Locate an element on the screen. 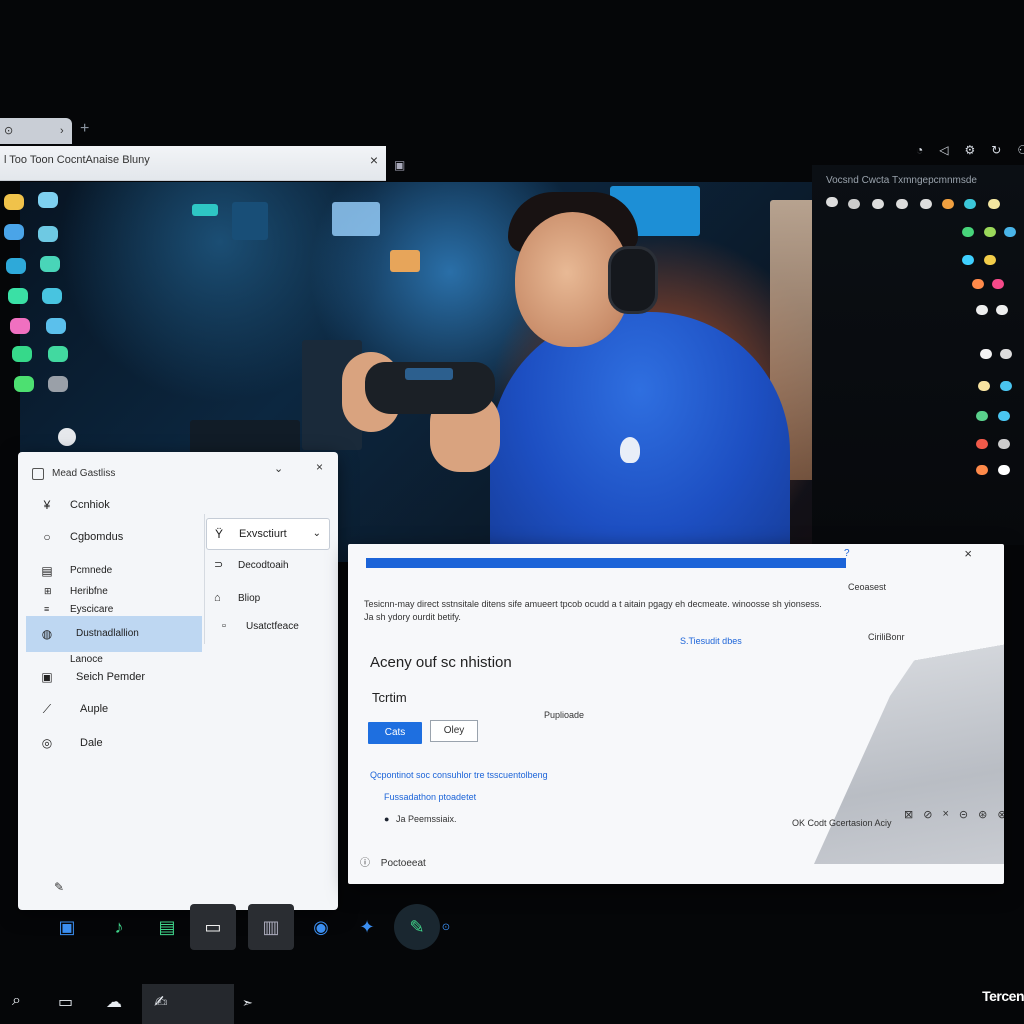 The width and height of the screenshot is (1024, 1024). tab-chevron-icon: › is located at coordinates (62, 131).